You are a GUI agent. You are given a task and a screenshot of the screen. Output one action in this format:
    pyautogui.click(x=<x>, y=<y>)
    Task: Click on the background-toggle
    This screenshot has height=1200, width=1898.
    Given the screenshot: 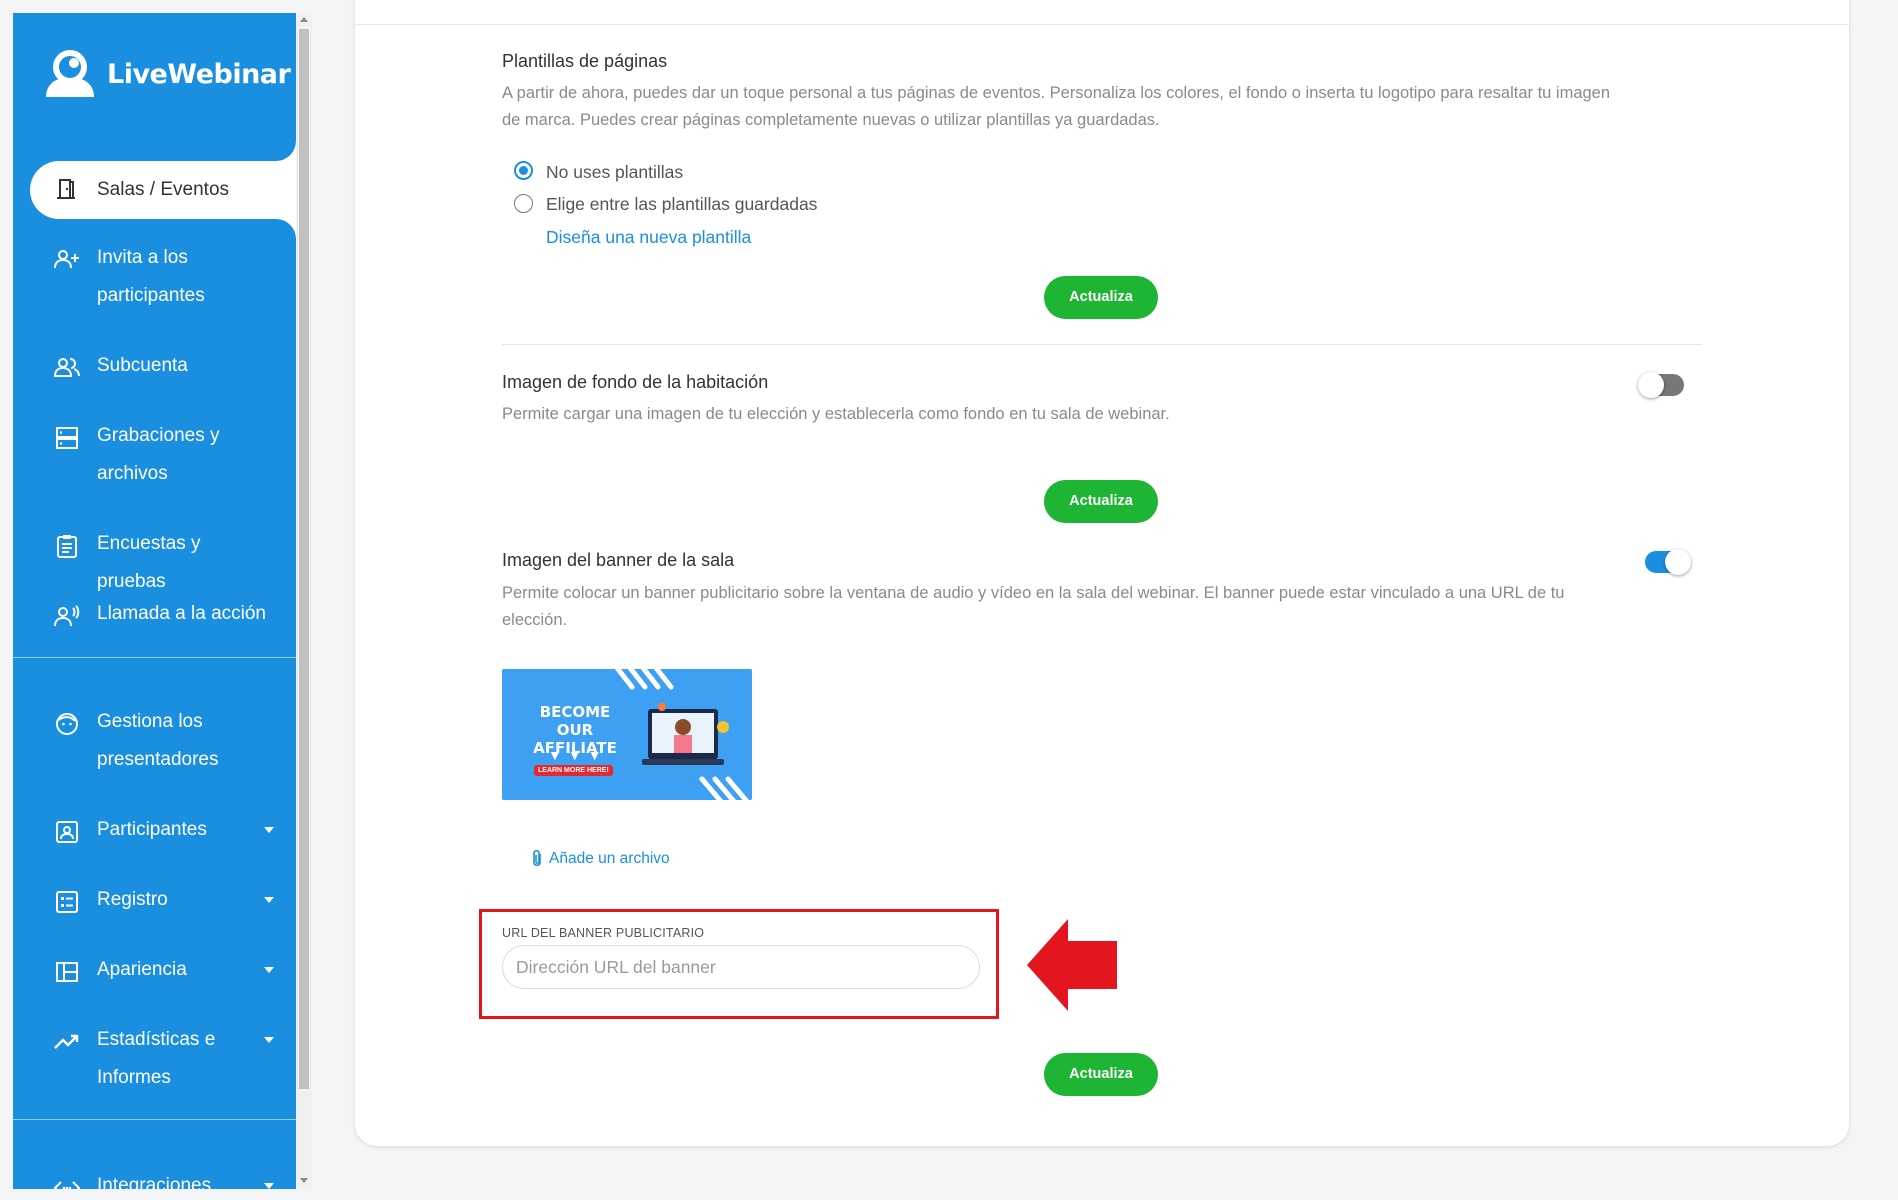 What is the action you would take?
    pyautogui.click(x=1661, y=385)
    